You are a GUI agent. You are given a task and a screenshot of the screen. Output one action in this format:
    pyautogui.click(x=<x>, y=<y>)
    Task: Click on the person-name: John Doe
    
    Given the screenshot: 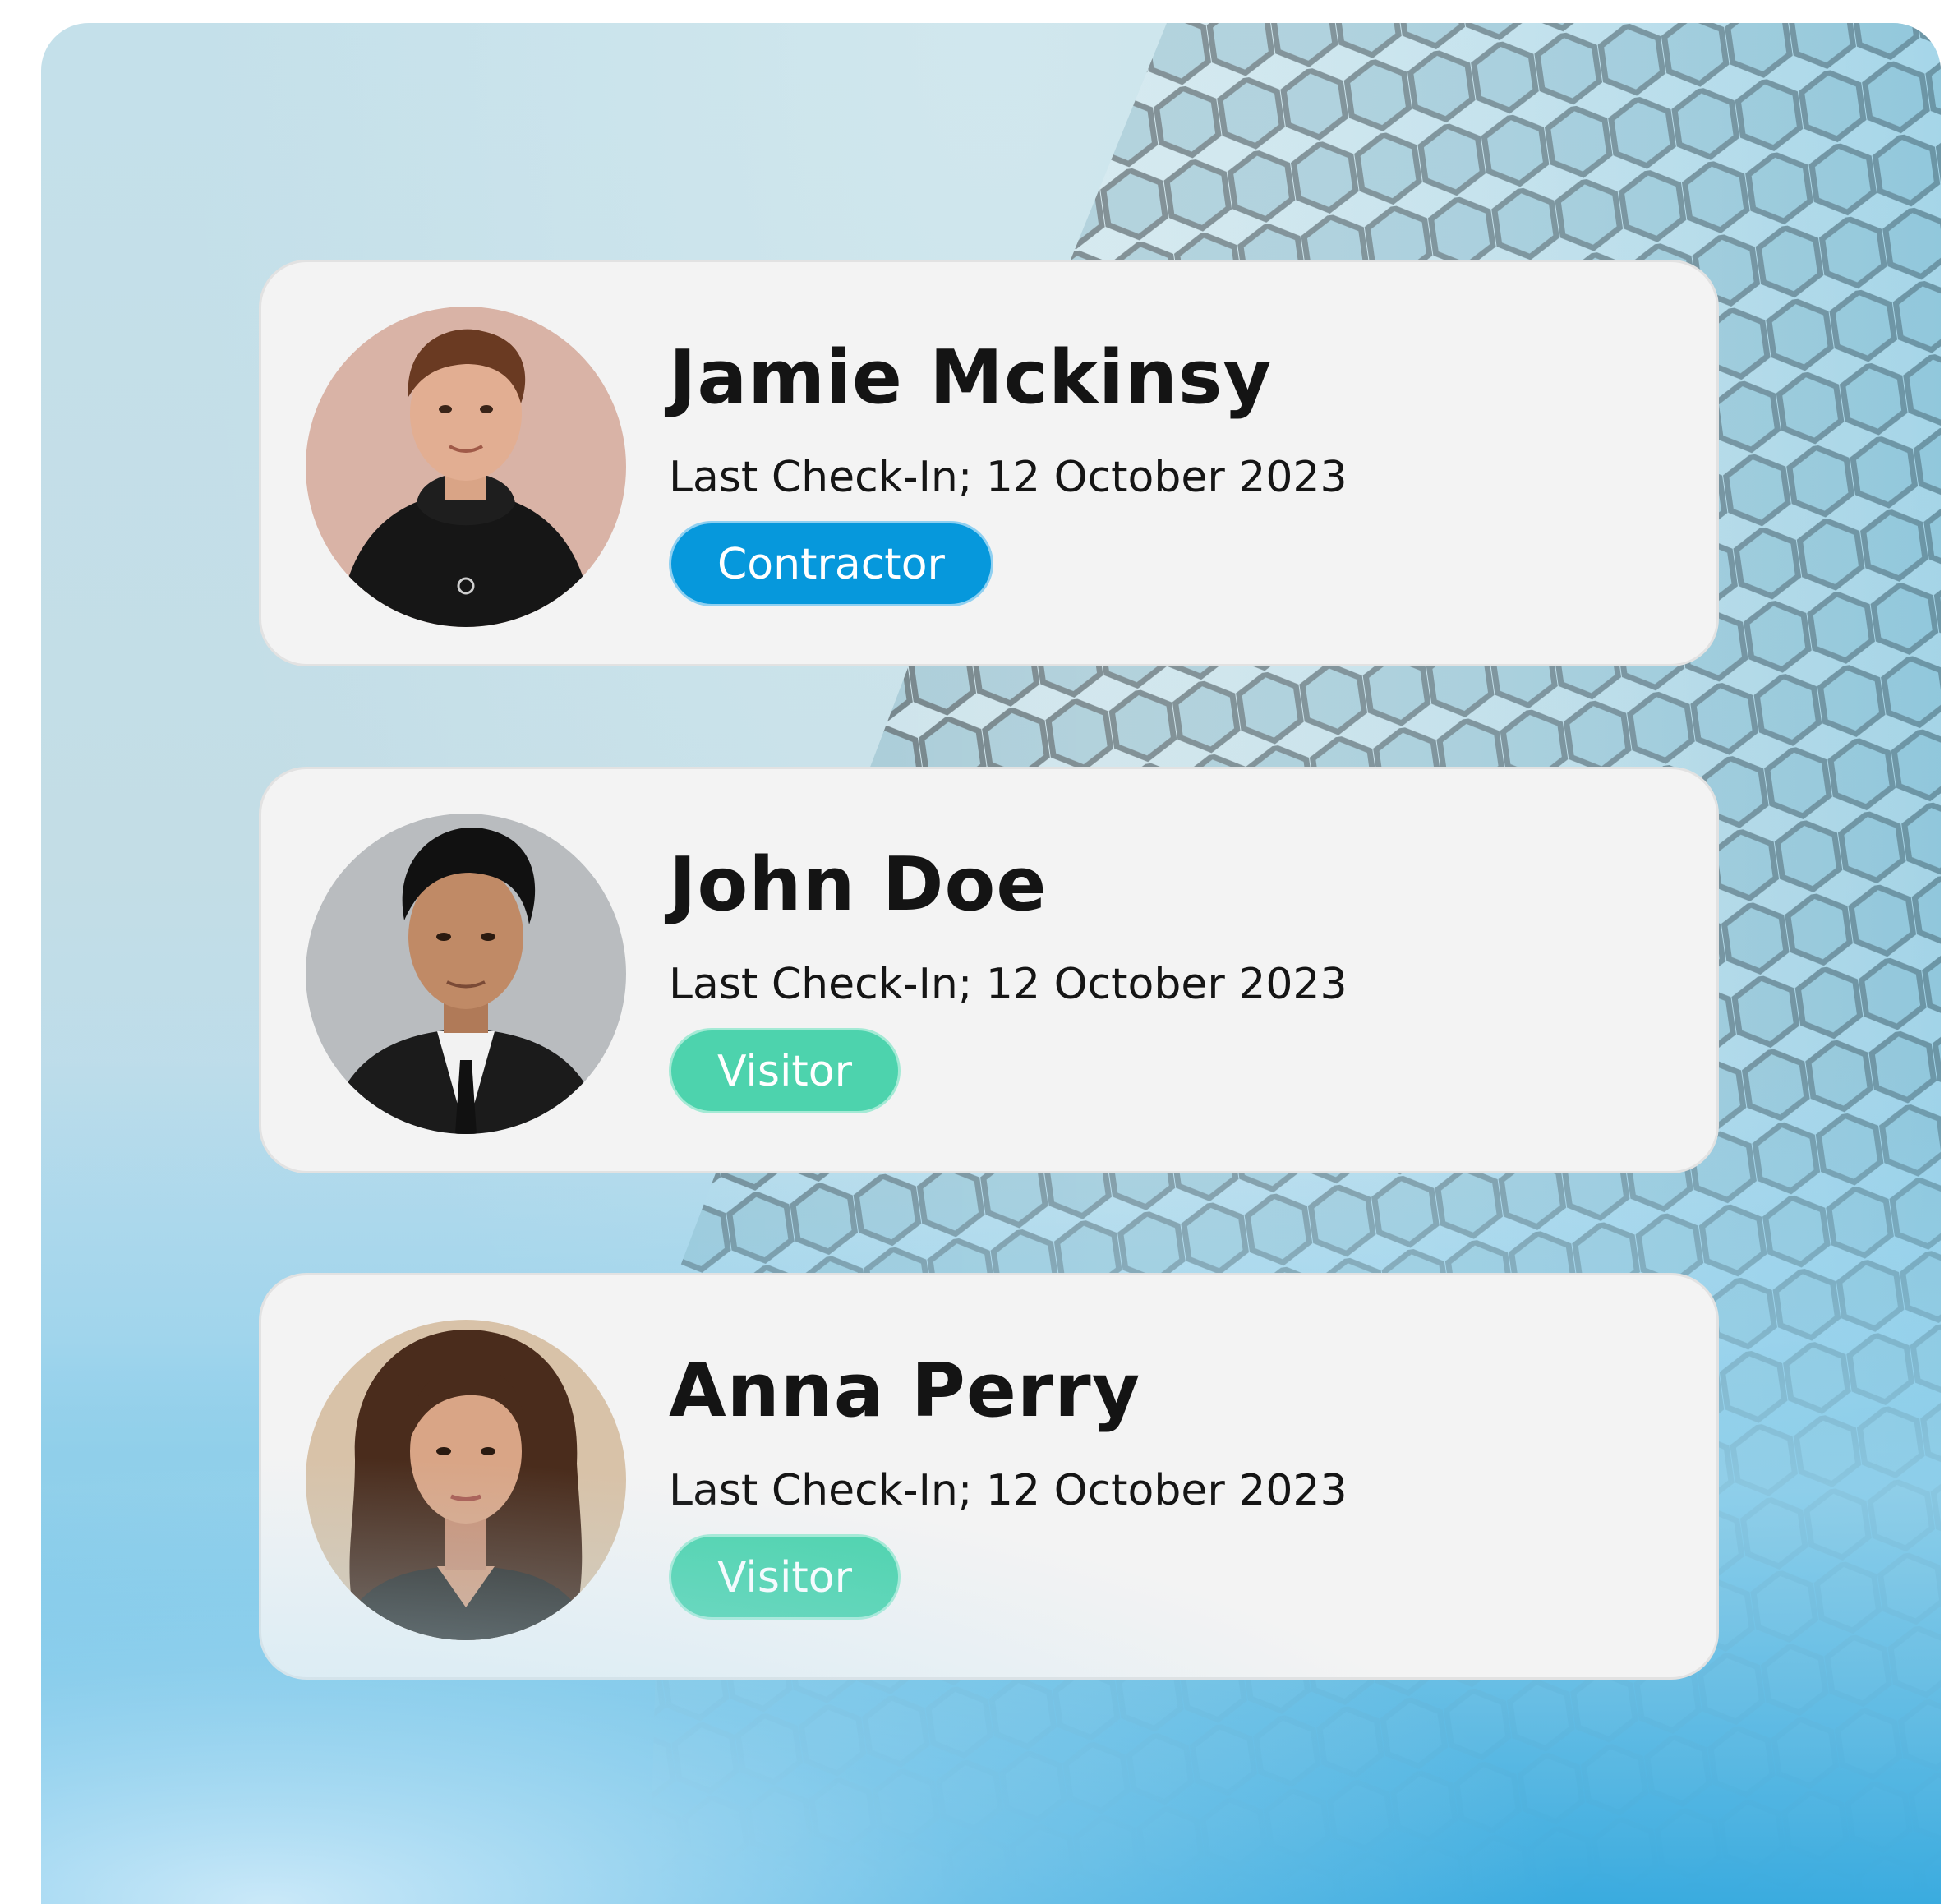 What is the action you would take?
    pyautogui.click(x=858, y=884)
    